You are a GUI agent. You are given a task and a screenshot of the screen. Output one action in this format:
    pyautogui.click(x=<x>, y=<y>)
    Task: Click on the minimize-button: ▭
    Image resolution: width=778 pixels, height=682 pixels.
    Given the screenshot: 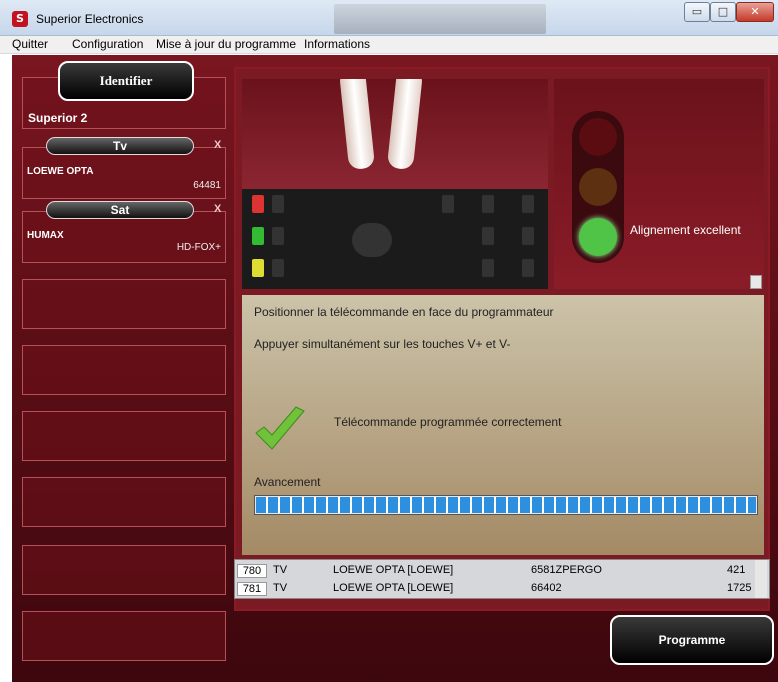 What is the action you would take?
    pyautogui.click(x=697, y=12)
    